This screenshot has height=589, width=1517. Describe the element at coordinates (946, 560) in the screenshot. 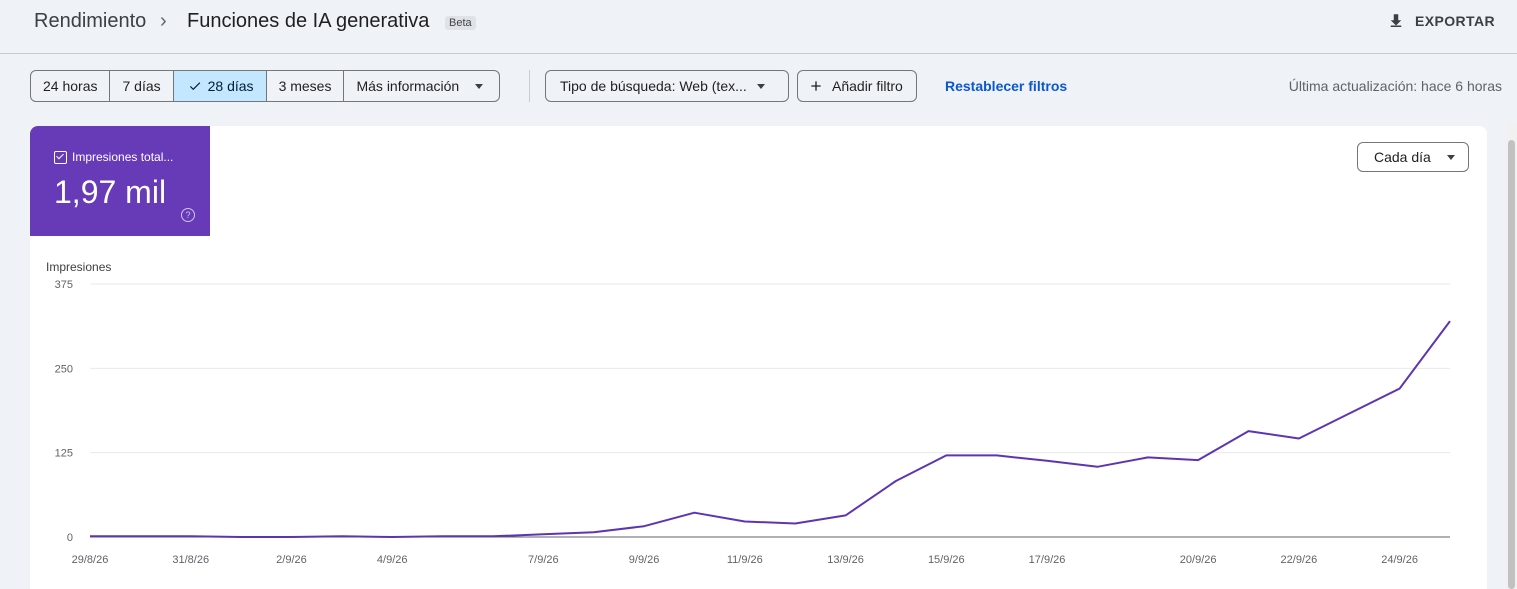

I see `x-tick-label: 15/9/26` at that location.